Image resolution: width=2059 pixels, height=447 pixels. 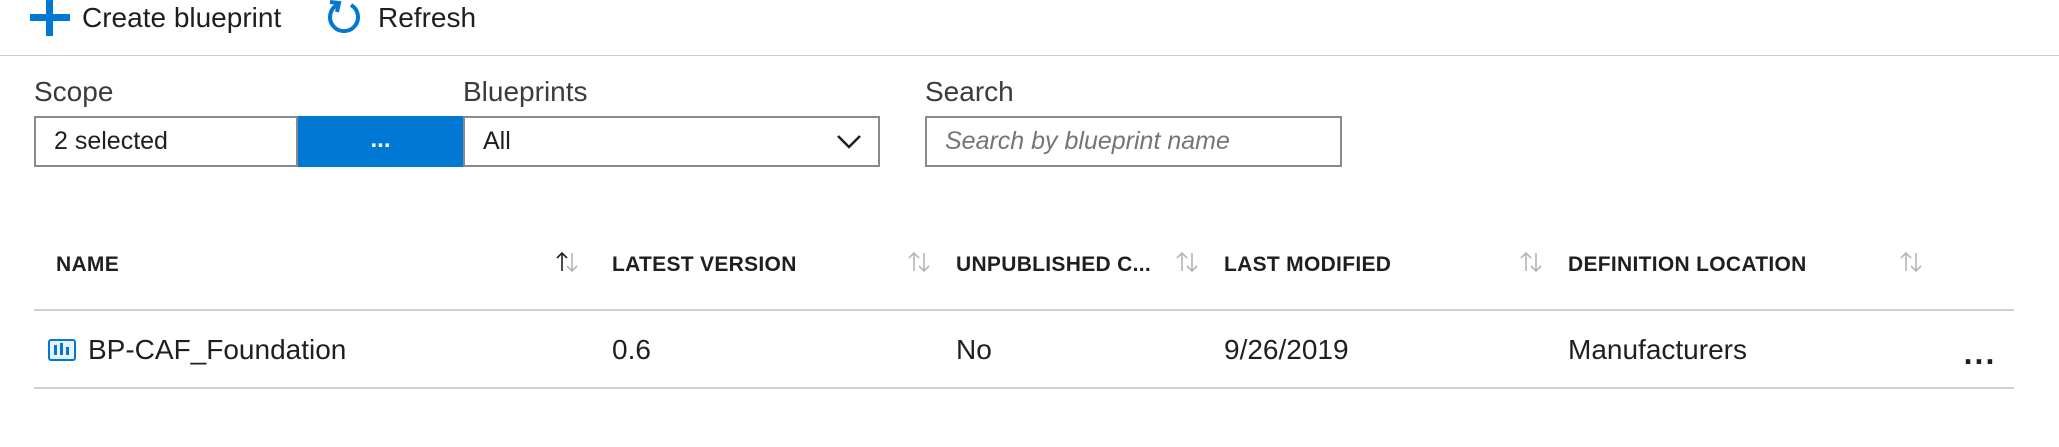 I want to click on blueprints-dropdown: All, so click(x=671, y=141).